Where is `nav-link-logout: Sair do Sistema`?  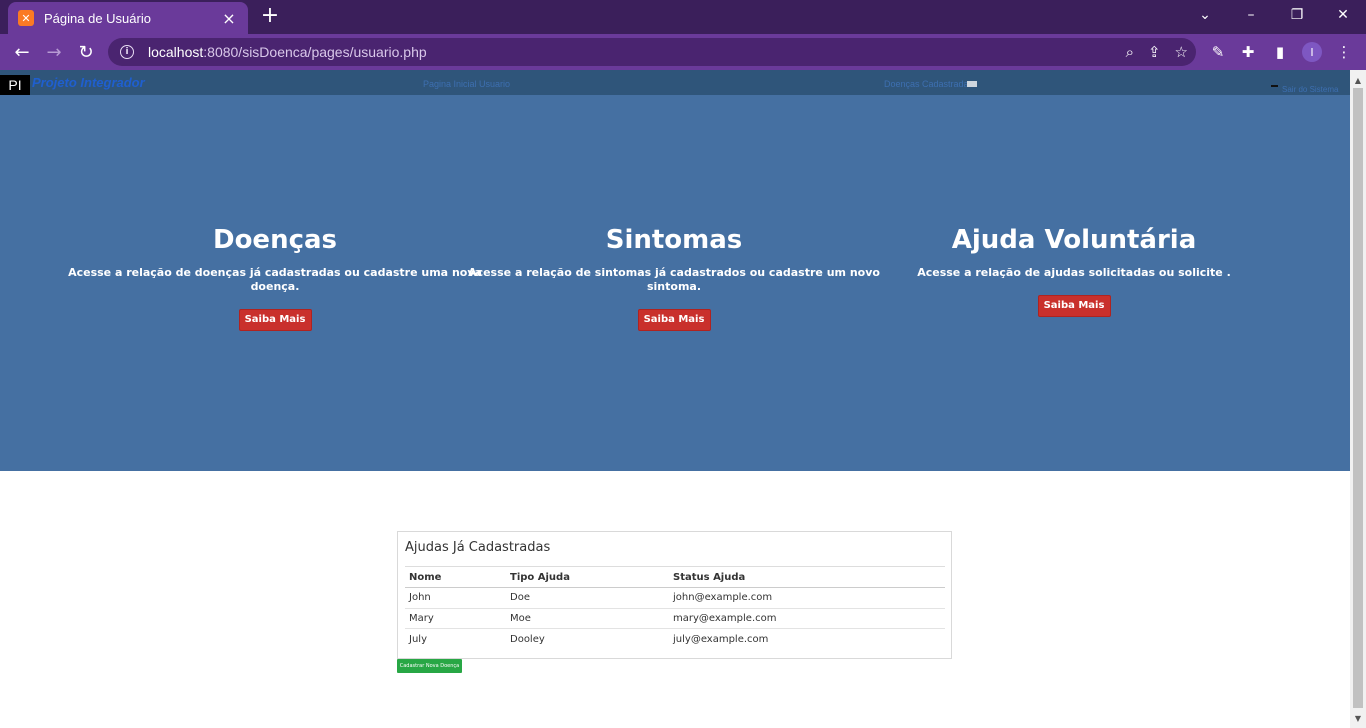 nav-link-logout: Sair do Sistema is located at coordinates (1310, 89).